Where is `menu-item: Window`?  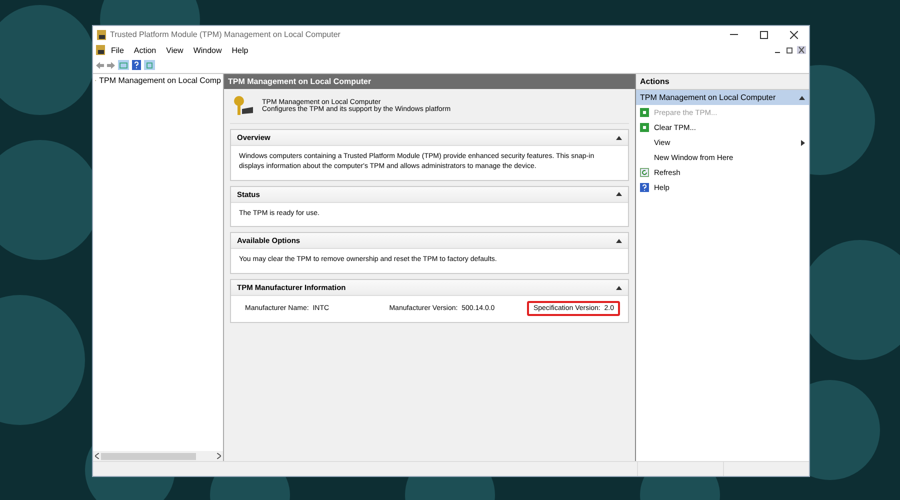 menu-item: Window is located at coordinates (207, 50).